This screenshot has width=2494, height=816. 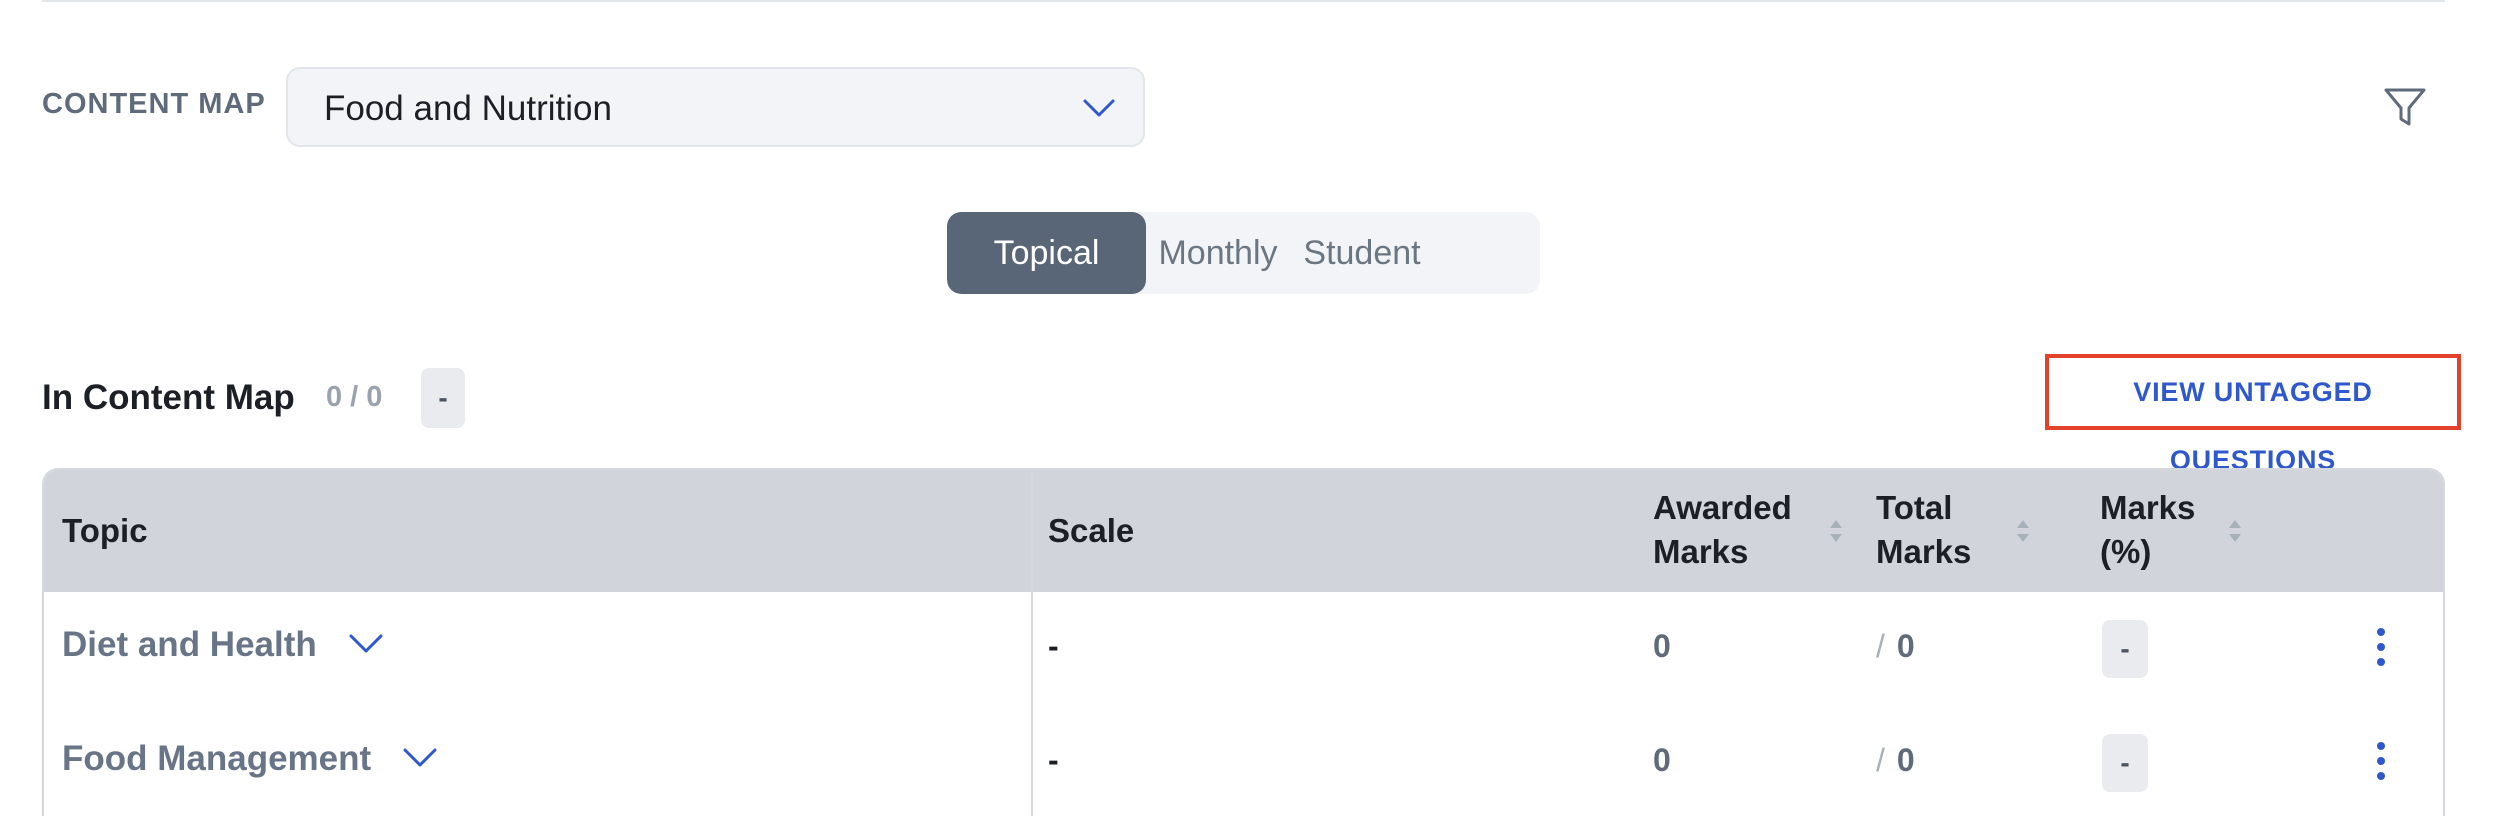 I want to click on table-row: Diet and Health - 0 /0 -, so click(x=1243, y=650).